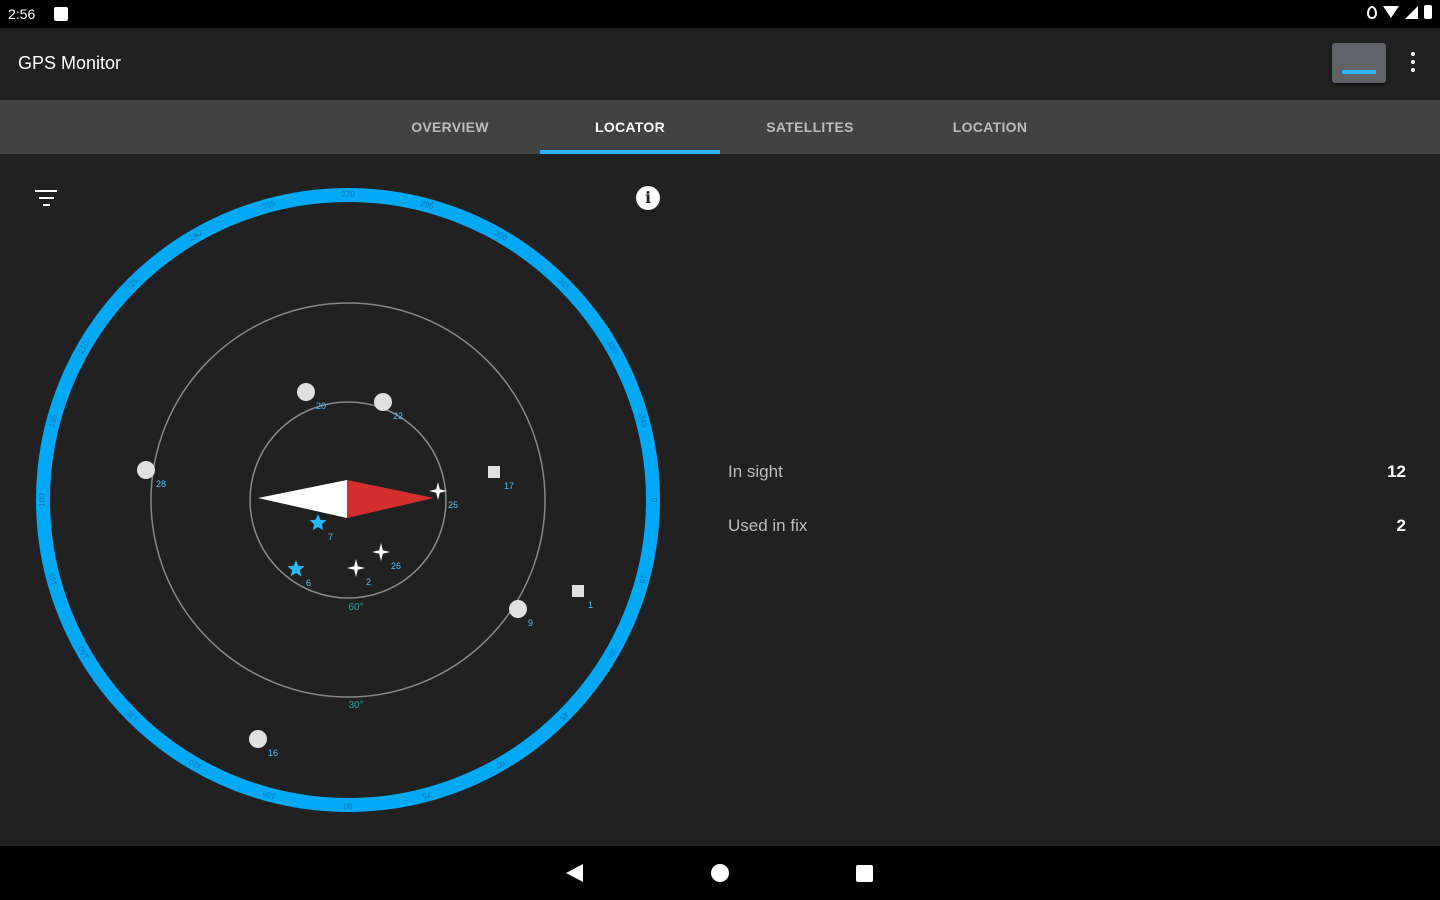 This screenshot has width=1440, height=900. I want to click on compass-needle, so click(346, 499).